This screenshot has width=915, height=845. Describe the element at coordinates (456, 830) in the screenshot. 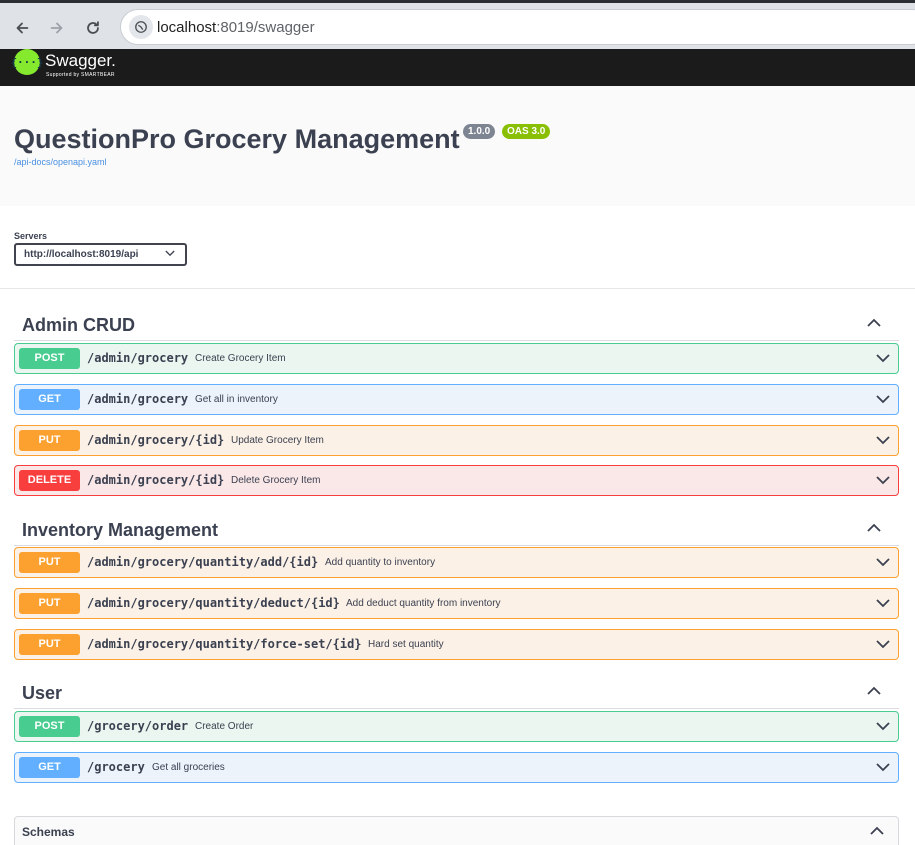

I see `schemas-section: Schemas` at that location.